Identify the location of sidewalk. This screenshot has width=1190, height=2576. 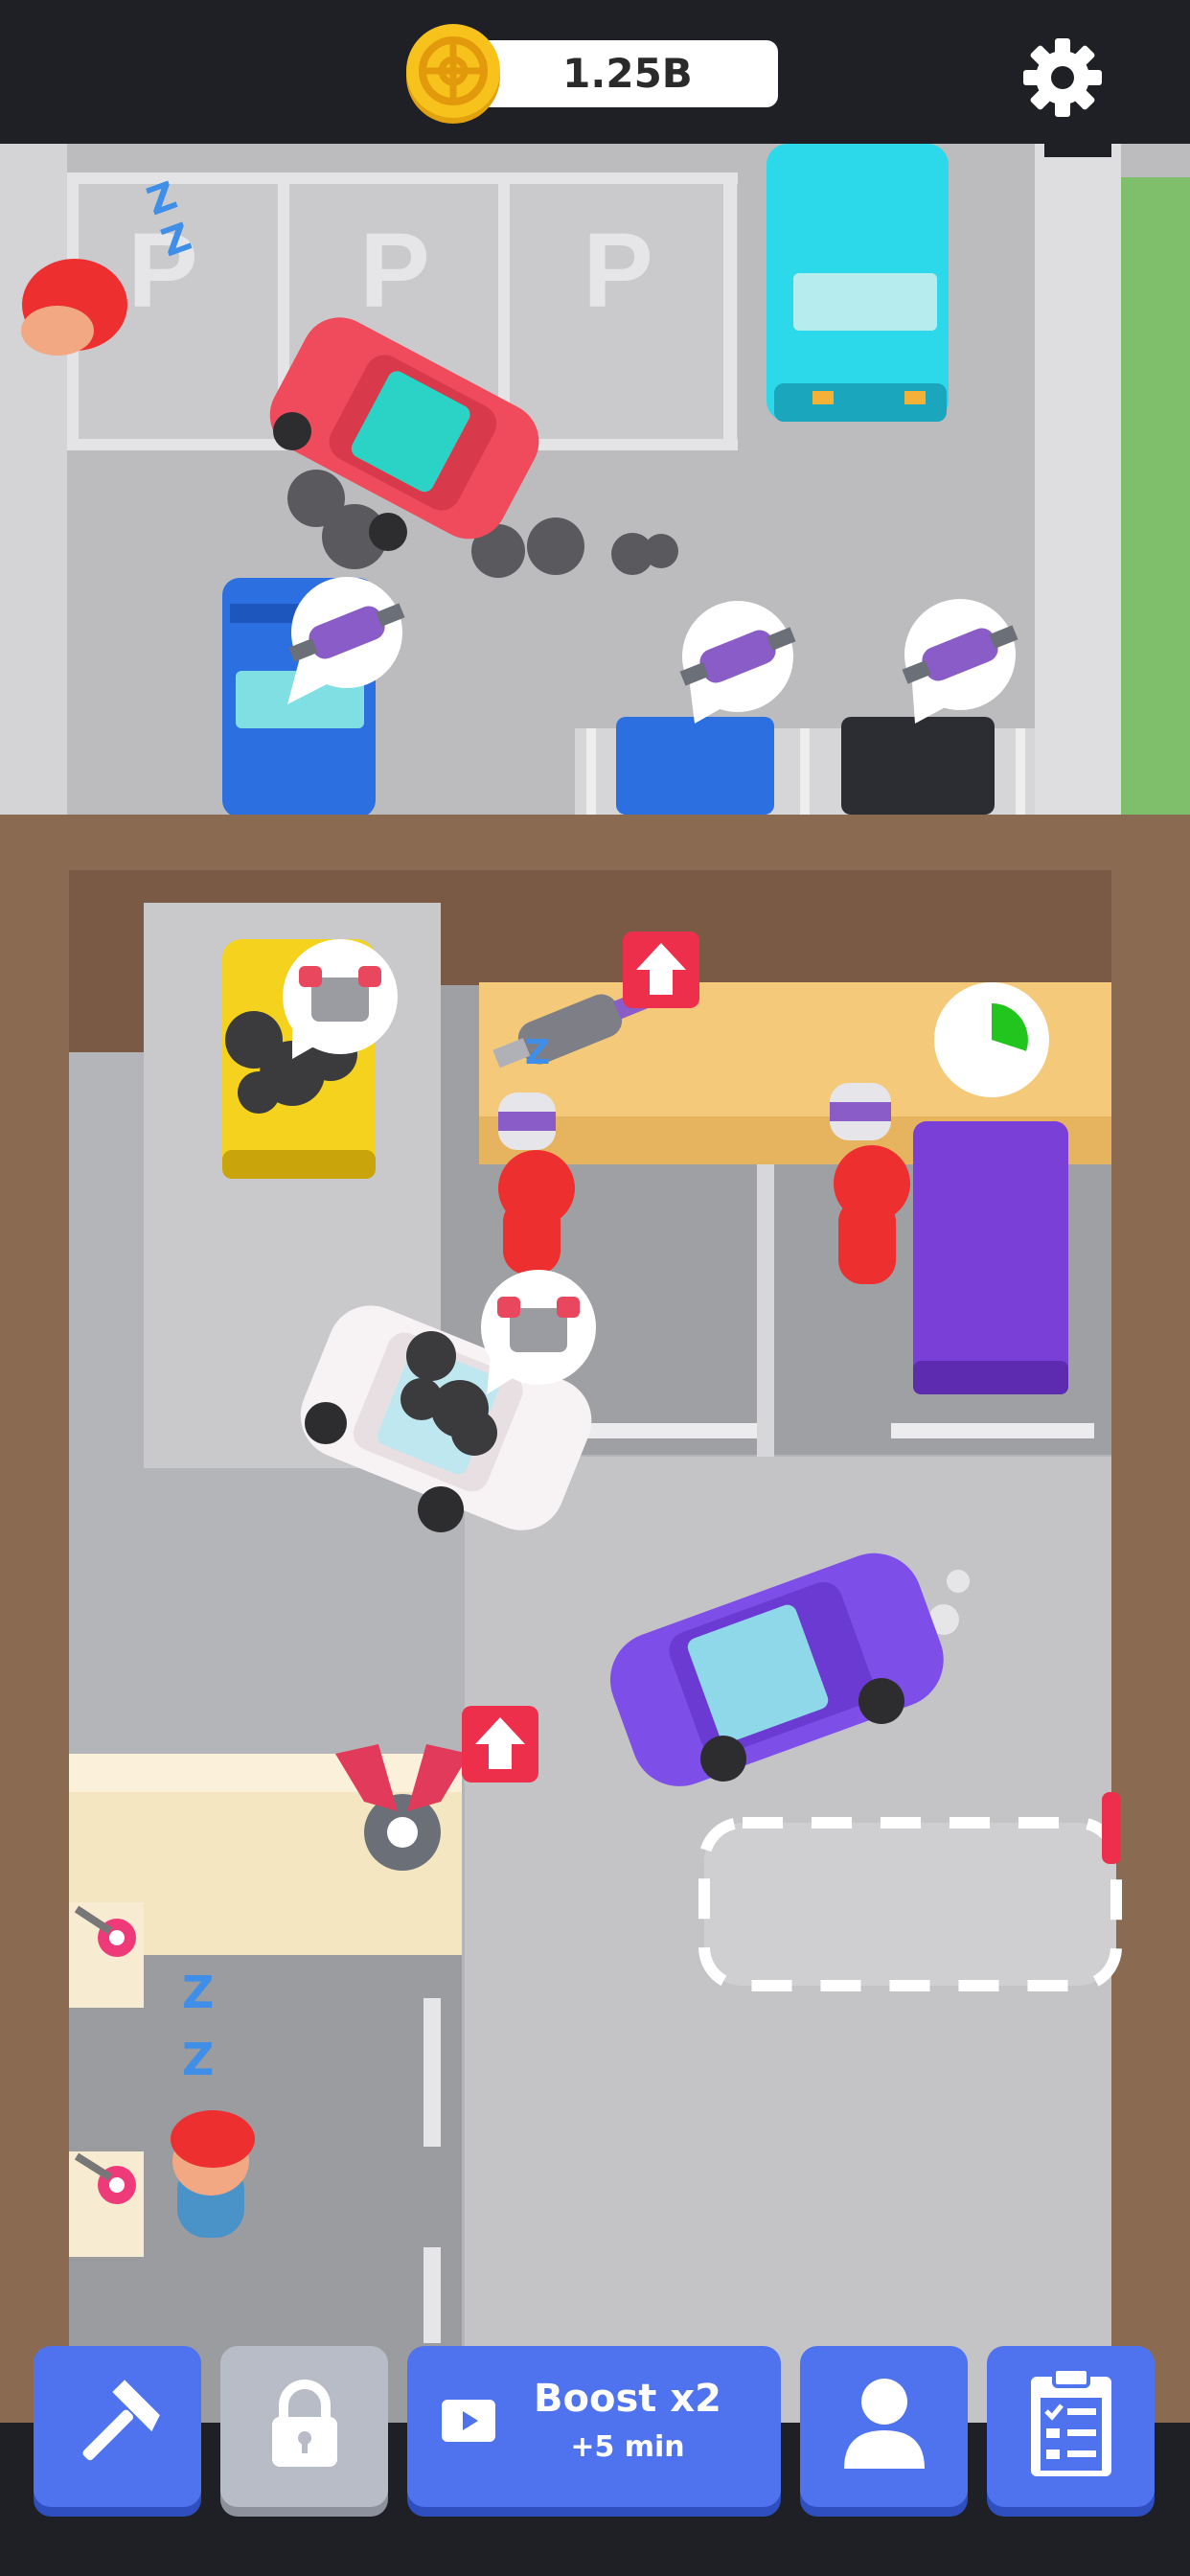
(1078, 479).